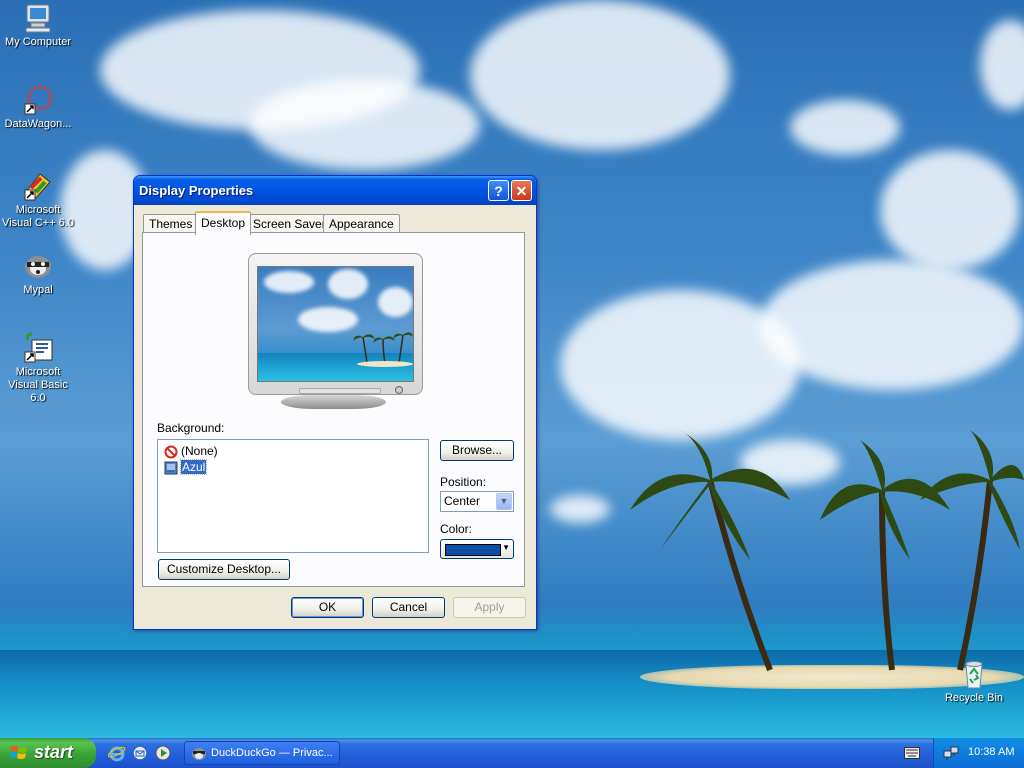 The image size is (1024, 768). I want to click on windows-logo-icon, so click(18, 752).